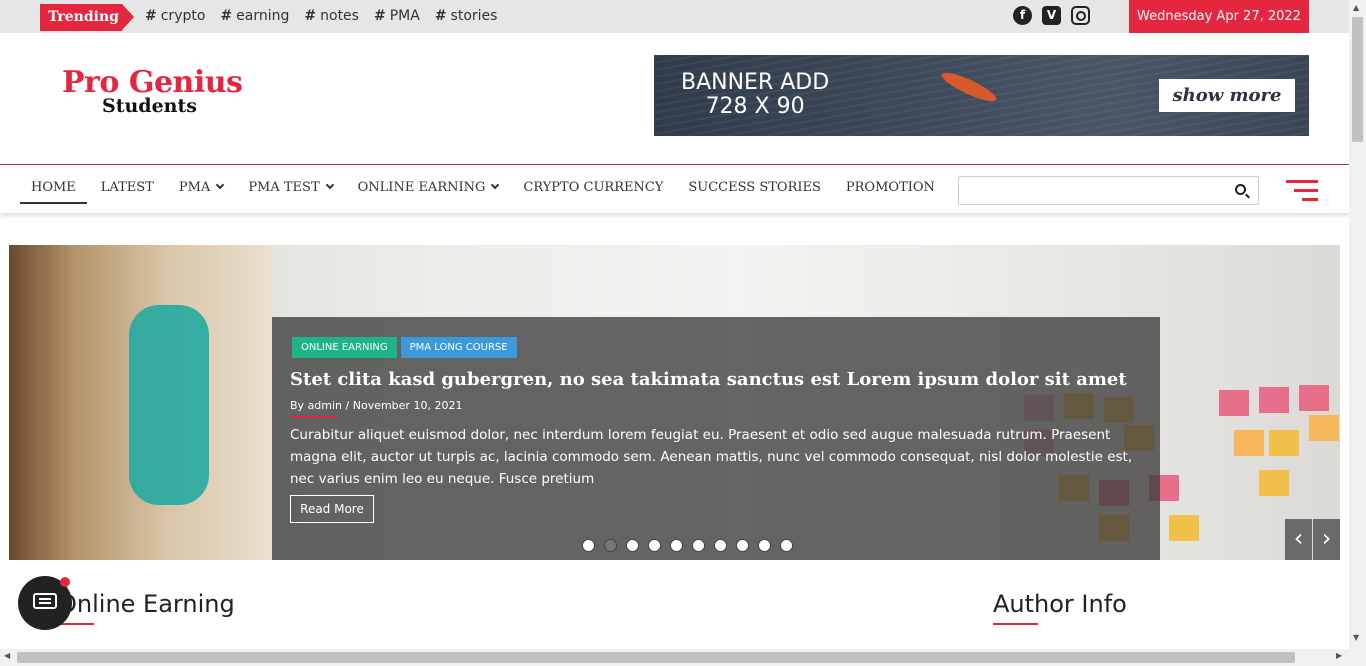  I want to click on slider-arrows: ‹ ›, so click(1312, 539).